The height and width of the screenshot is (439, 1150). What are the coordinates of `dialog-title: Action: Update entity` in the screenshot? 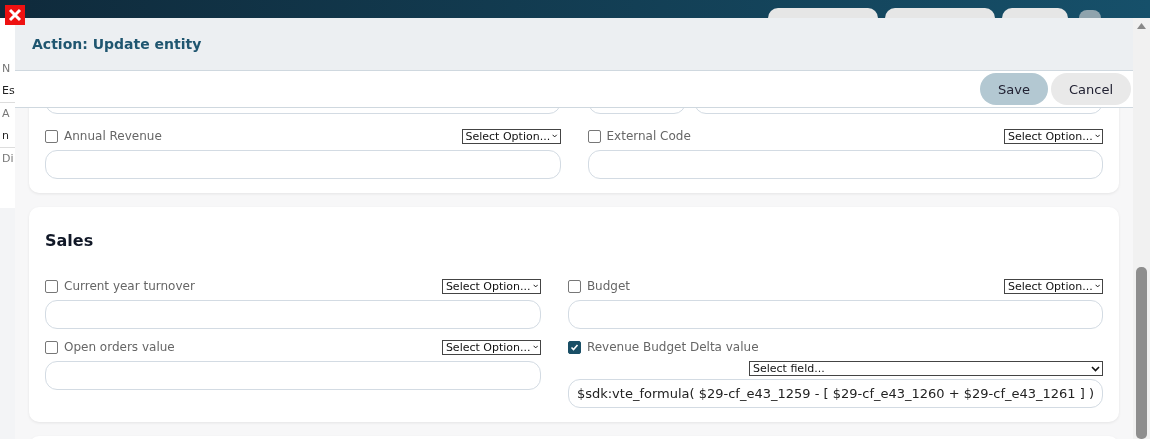 It's located at (117, 44).